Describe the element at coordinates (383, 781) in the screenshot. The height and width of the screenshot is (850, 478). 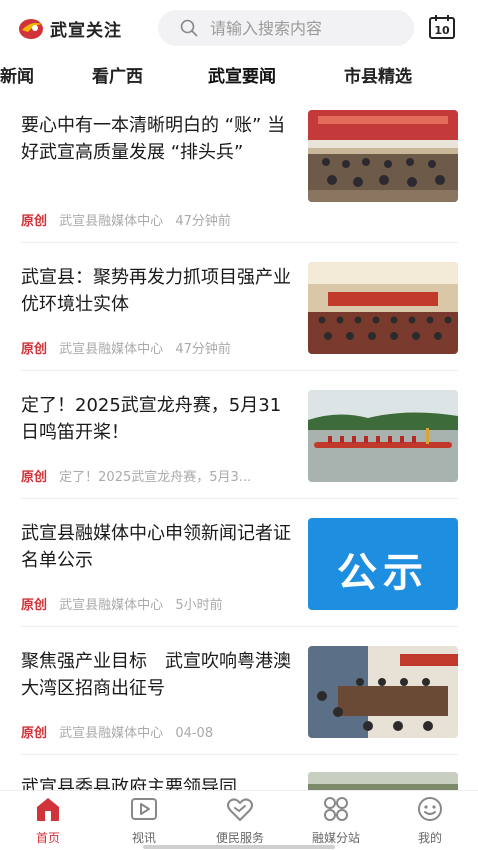
I see `news-thumbnail` at that location.